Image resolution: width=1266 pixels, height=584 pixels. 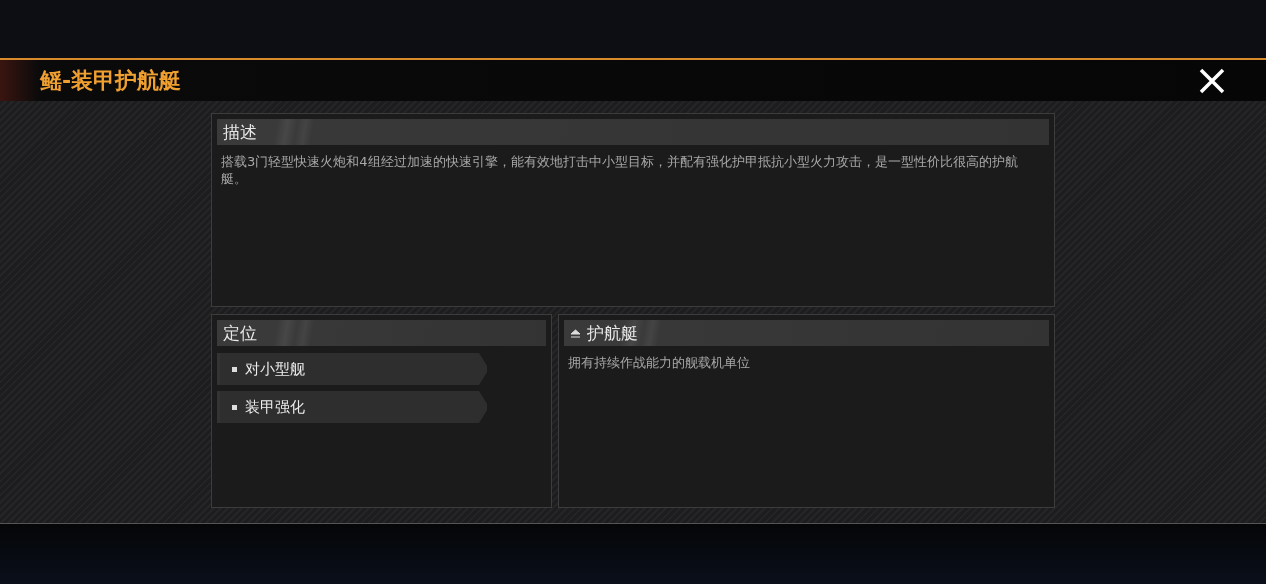 I want to click on close-icon, so click(x=1212, y=80).